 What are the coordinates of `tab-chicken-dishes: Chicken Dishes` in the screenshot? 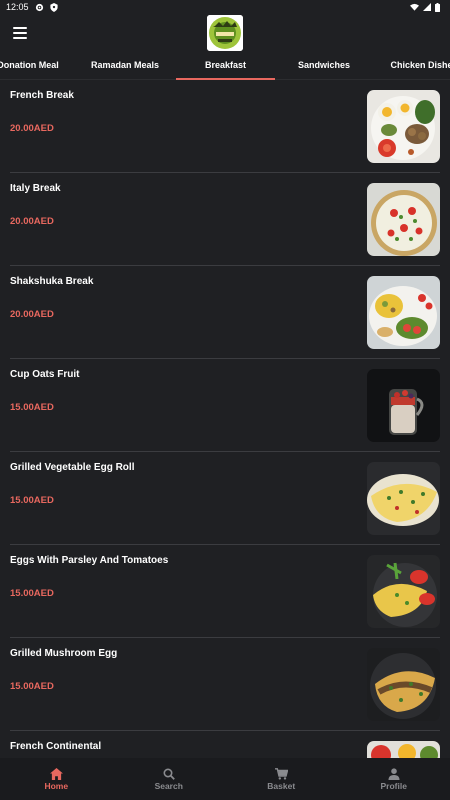 It's located at (417, 67).